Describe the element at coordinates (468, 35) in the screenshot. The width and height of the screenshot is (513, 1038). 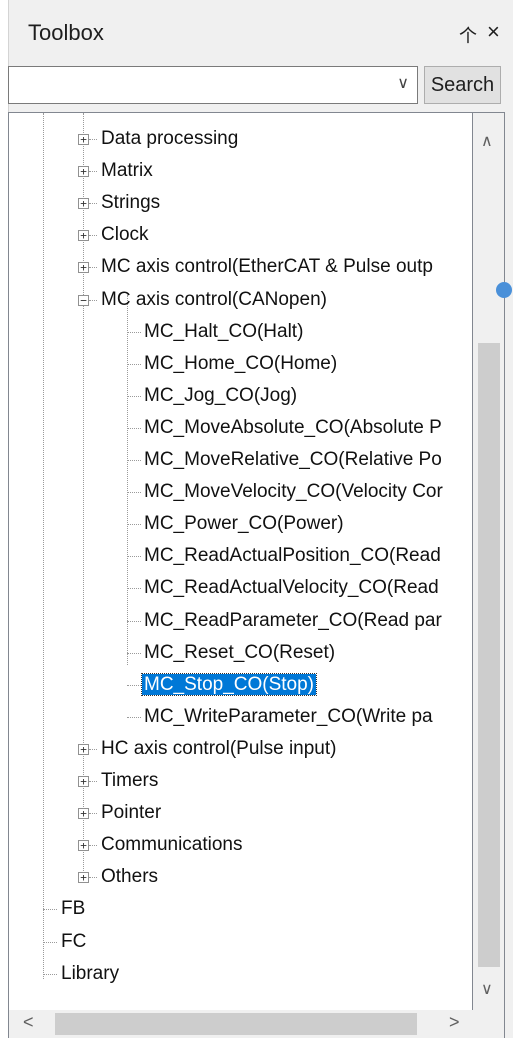
I see `pin-icon: 个` at that location.